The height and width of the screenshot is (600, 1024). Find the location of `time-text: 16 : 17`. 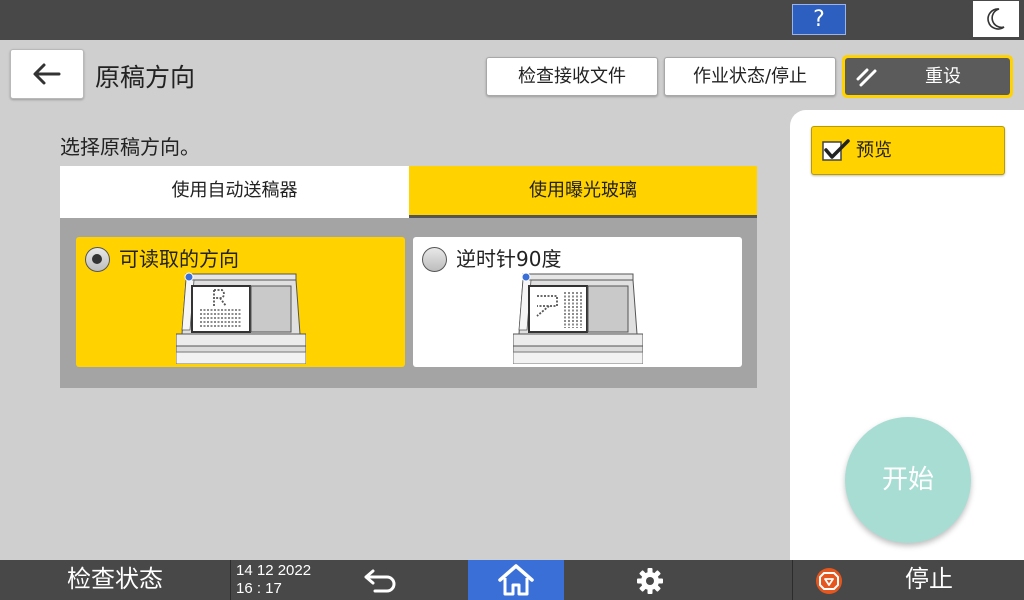

time-text: 16 : 17 is located at coordinates (259, 588).